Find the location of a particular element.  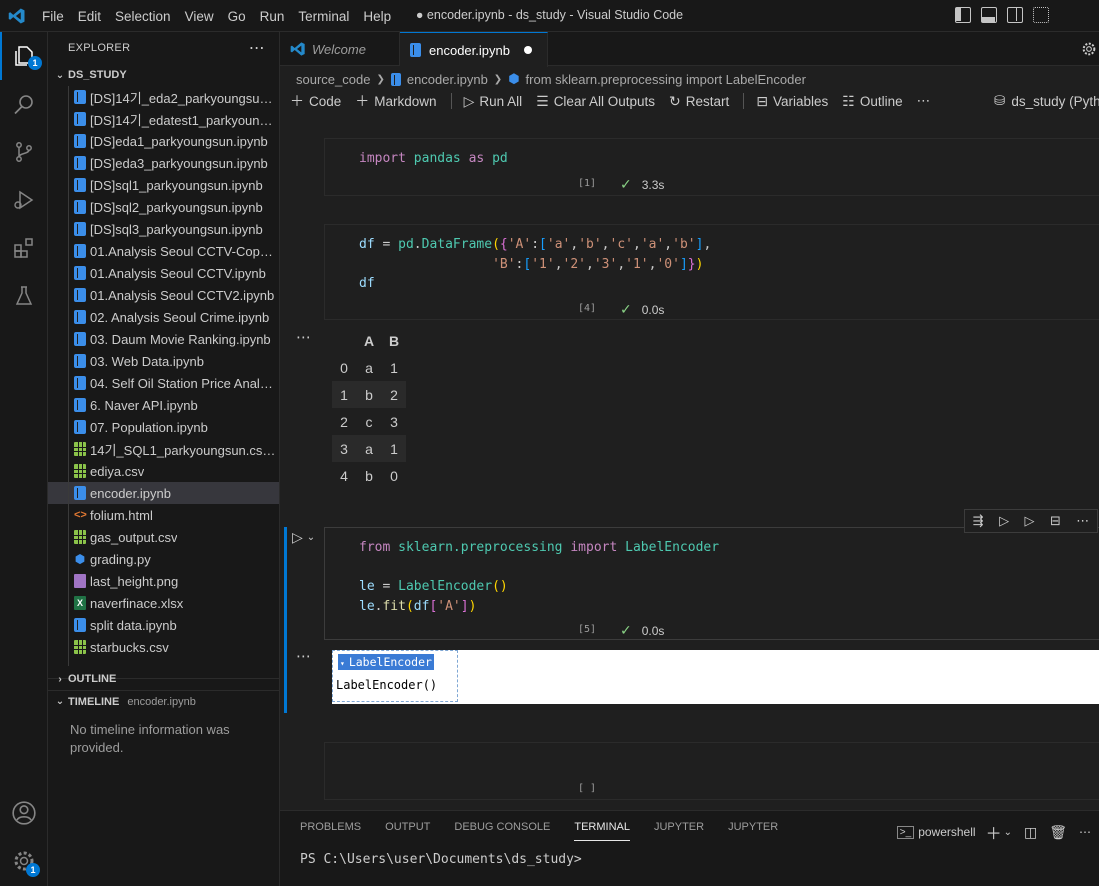

code-cell-1: import pandas as pd is located at coordinates (711, 167).